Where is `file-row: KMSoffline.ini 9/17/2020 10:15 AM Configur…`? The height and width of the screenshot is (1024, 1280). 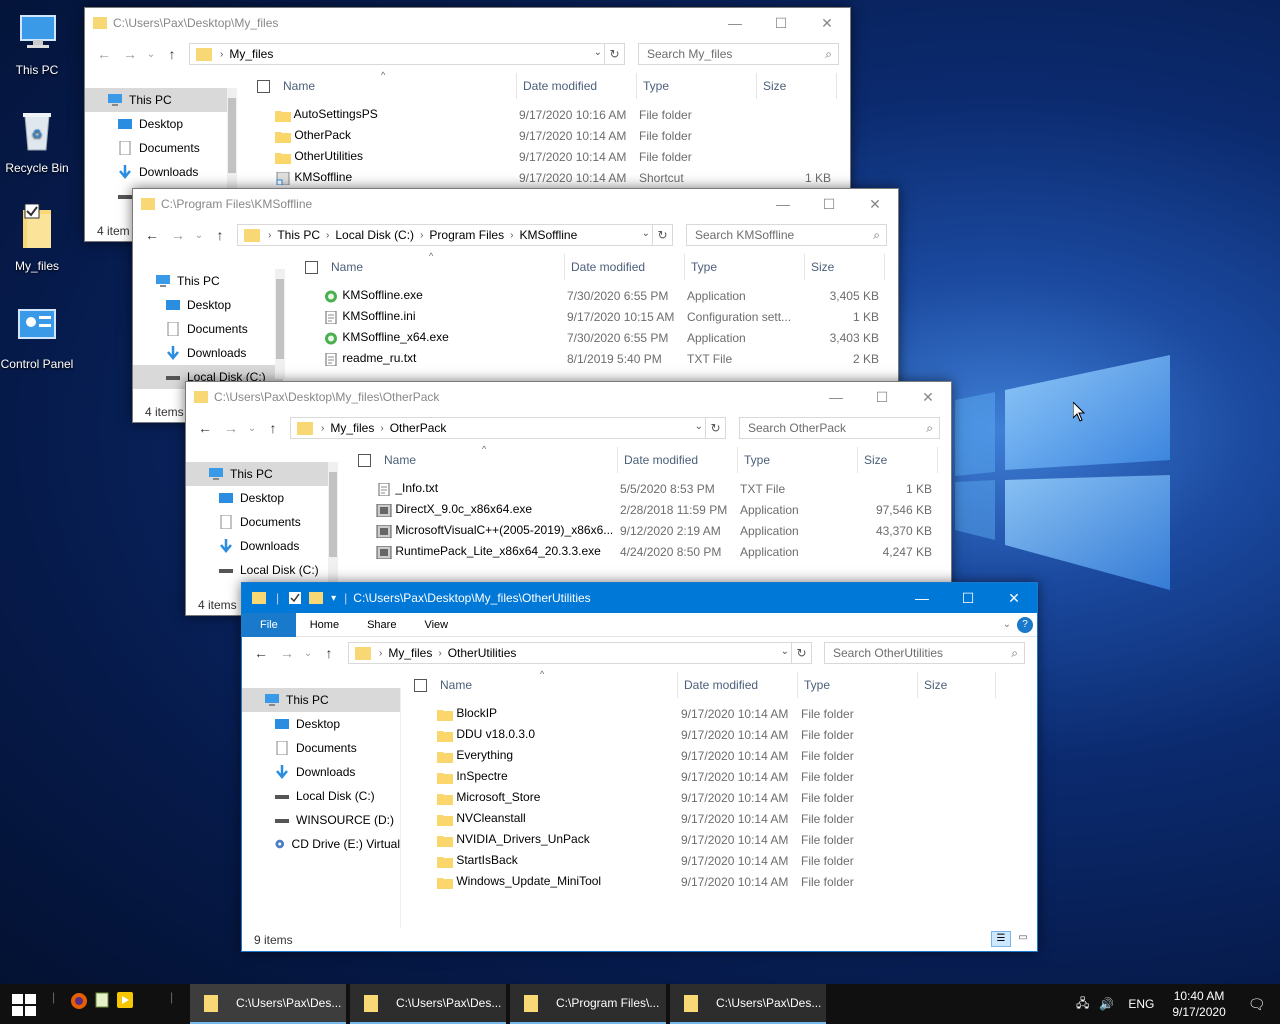
file-row: KMSoffline.ini 9/17/2020 10:15 AM Configur… is located at coordinates (601, 316).